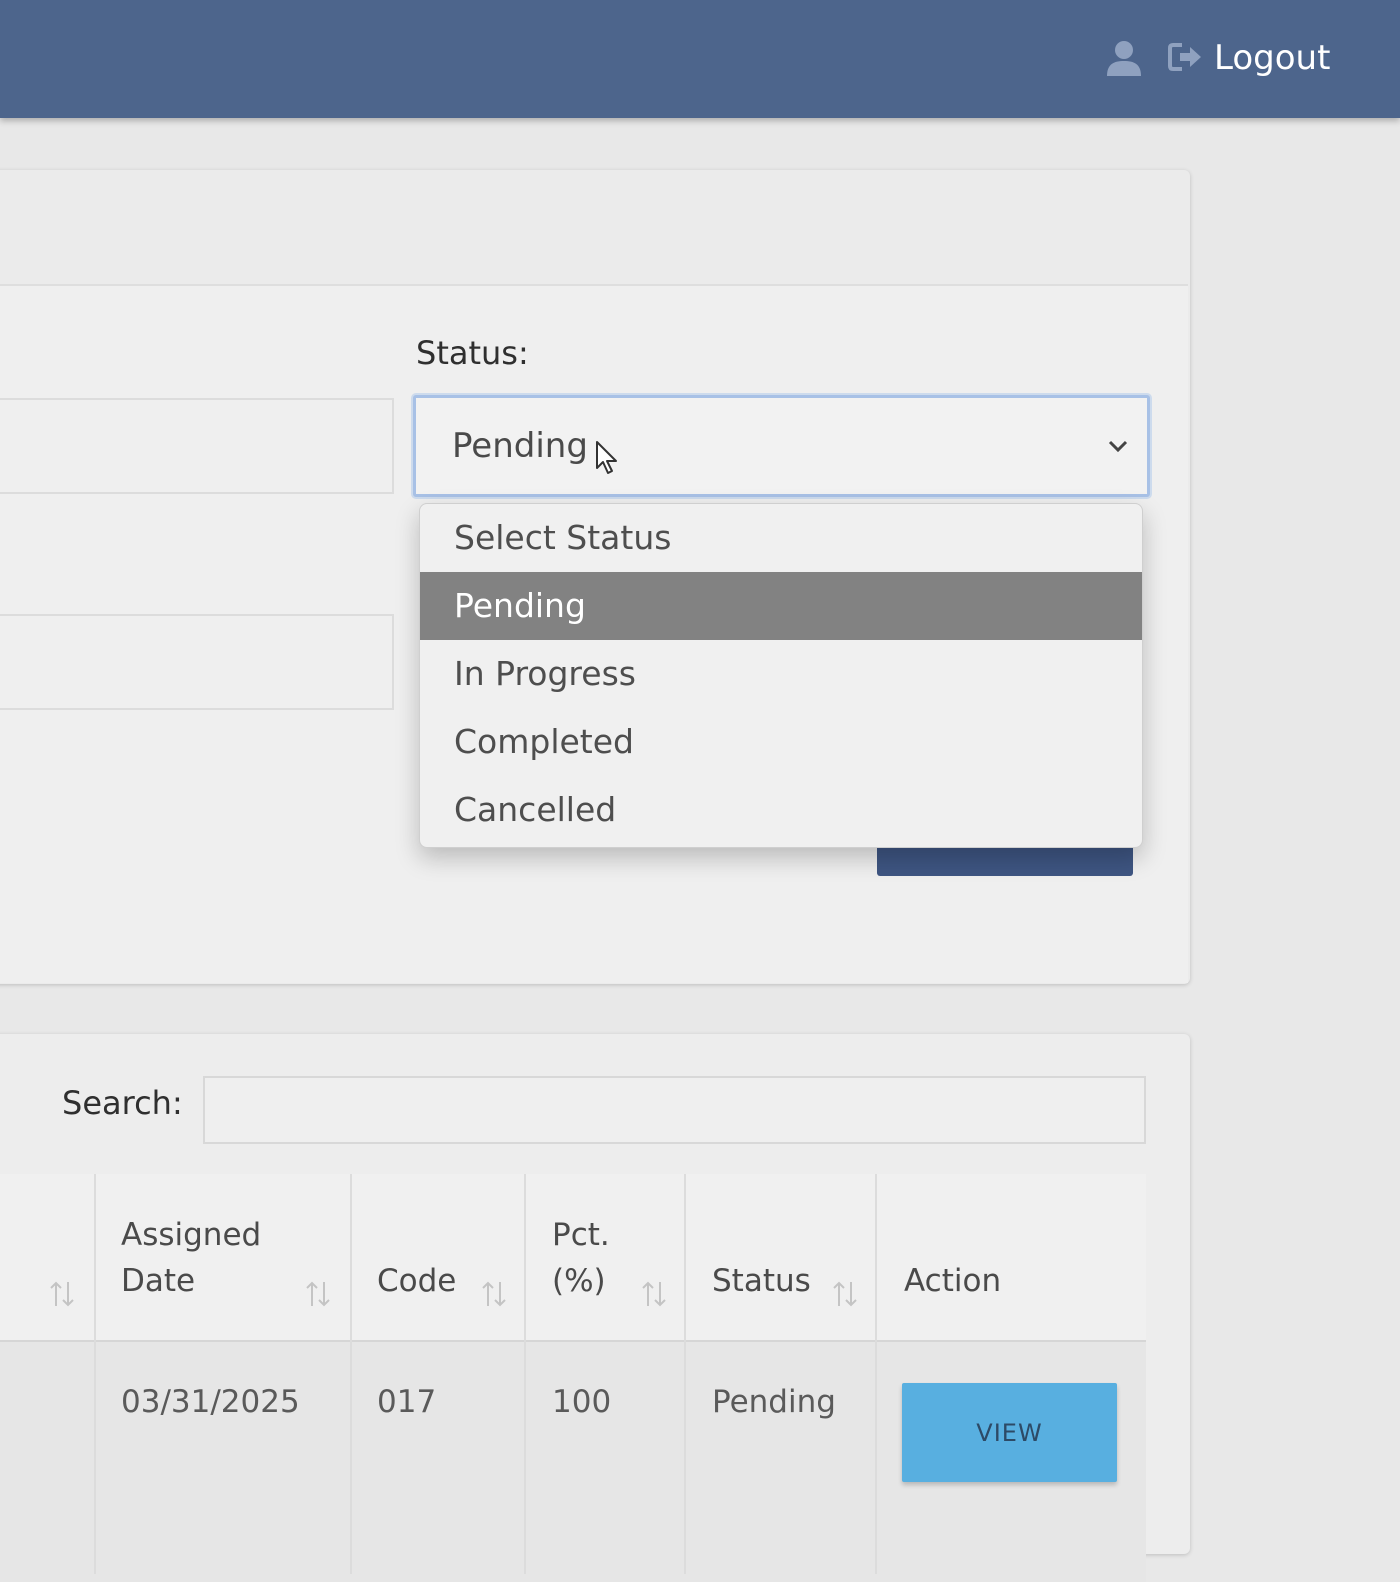  What do you see at coordinates (1272, 58) in the screenshot?
I see `logout-link: Logout` at bounding box center [1272, 58].